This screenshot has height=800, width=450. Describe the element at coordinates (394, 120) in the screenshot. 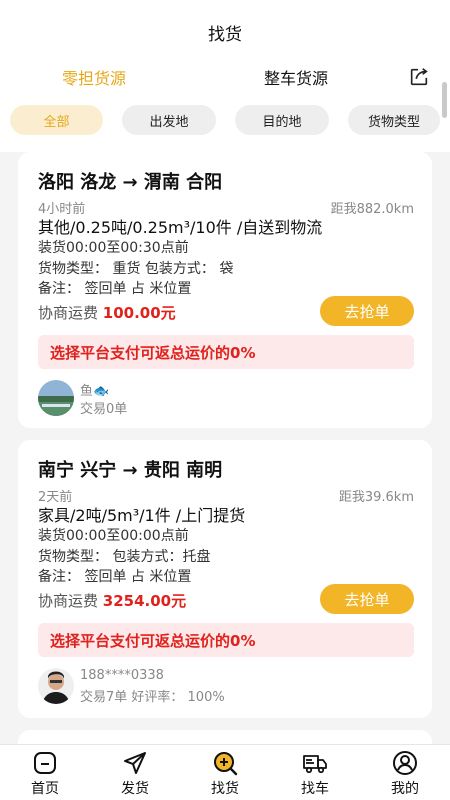

I see `chip-cargo-type: 货物类型` at that location.